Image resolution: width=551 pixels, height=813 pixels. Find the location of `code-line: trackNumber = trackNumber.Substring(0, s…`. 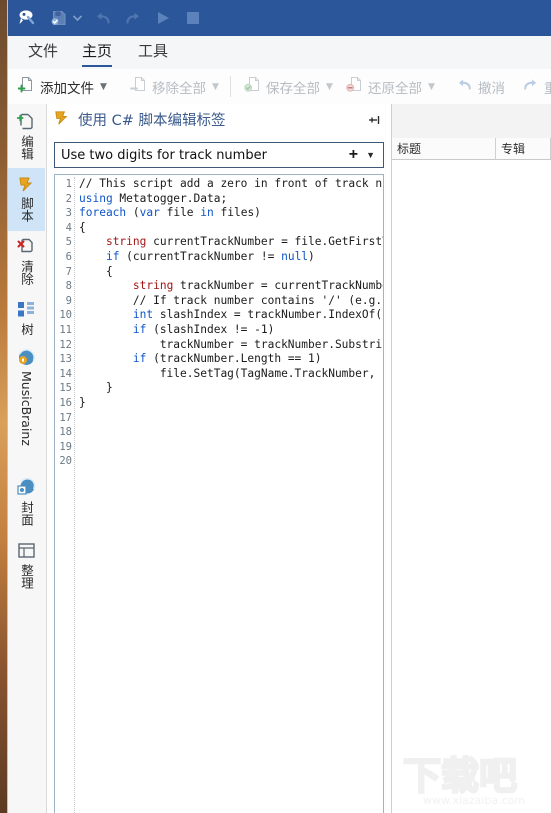

code-line: trackNumber = trackNumber.Substring(0, s… is located at coordinates (271, 344).